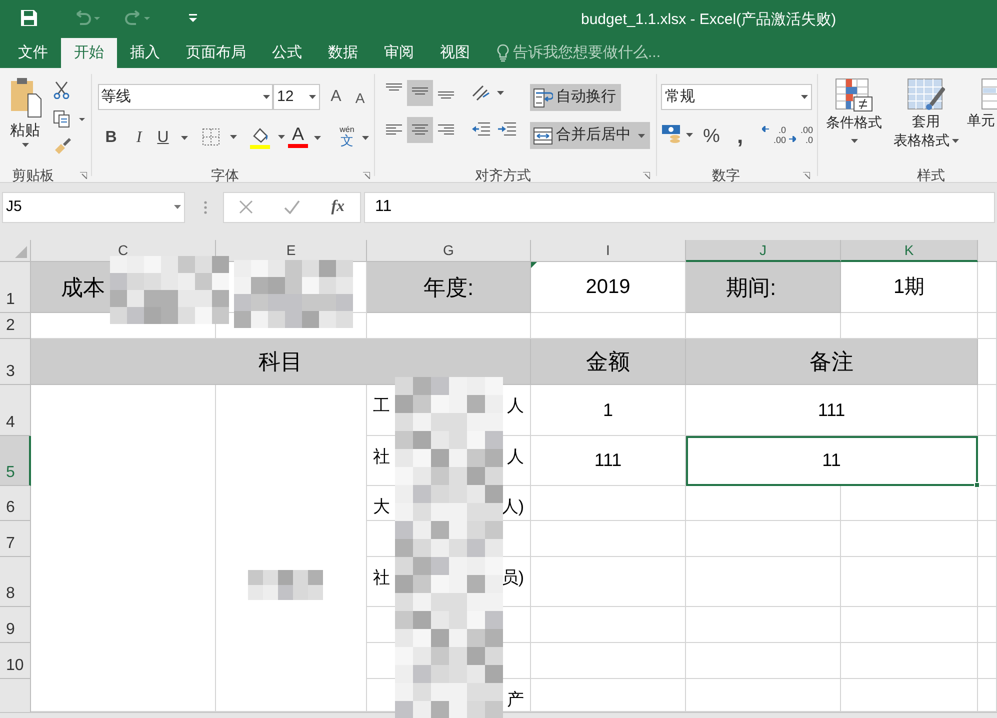 This screenshot has height=718, width=997. I want to click on cell-text: 1, so click(607, 410).